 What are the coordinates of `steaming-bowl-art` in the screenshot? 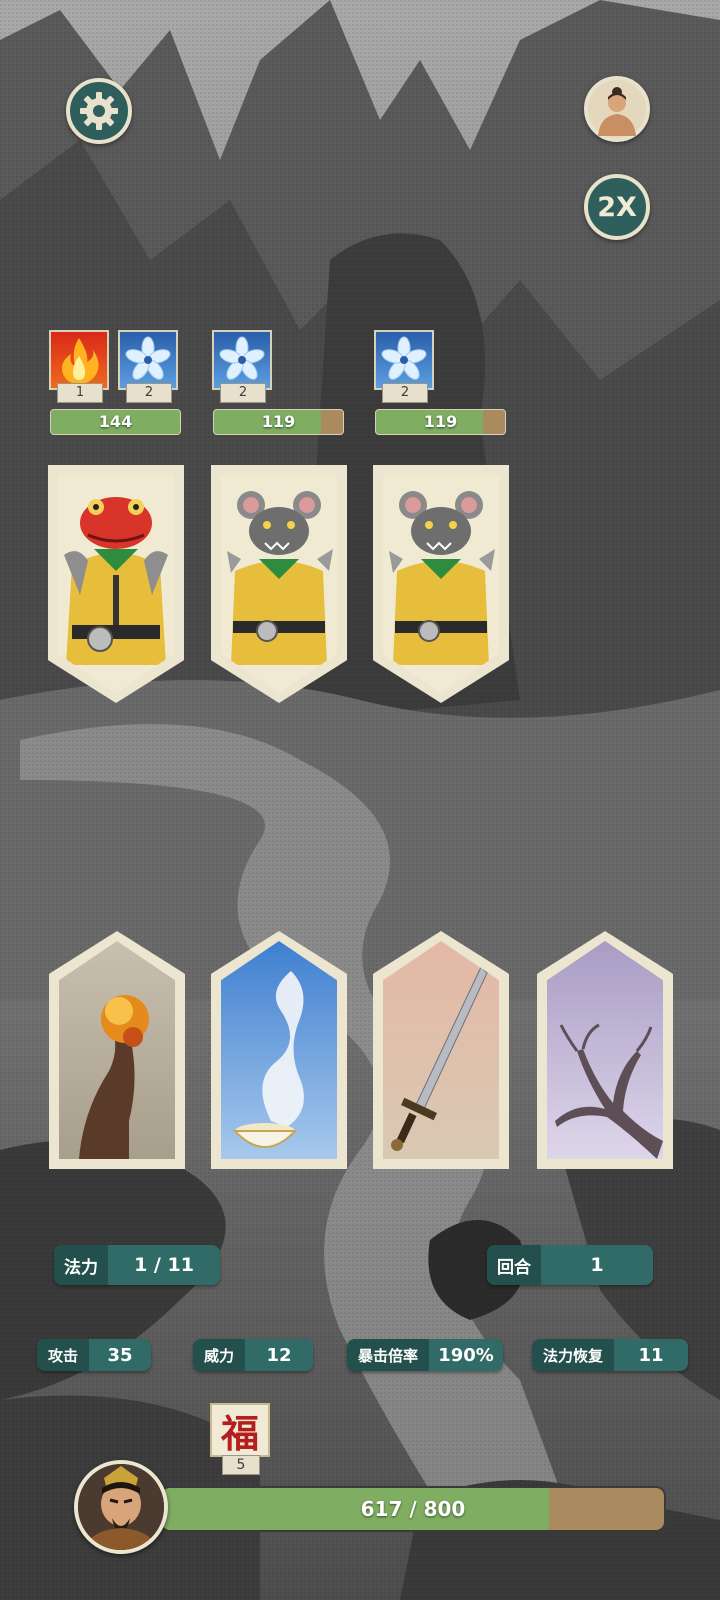 It's located at (279, 1050).